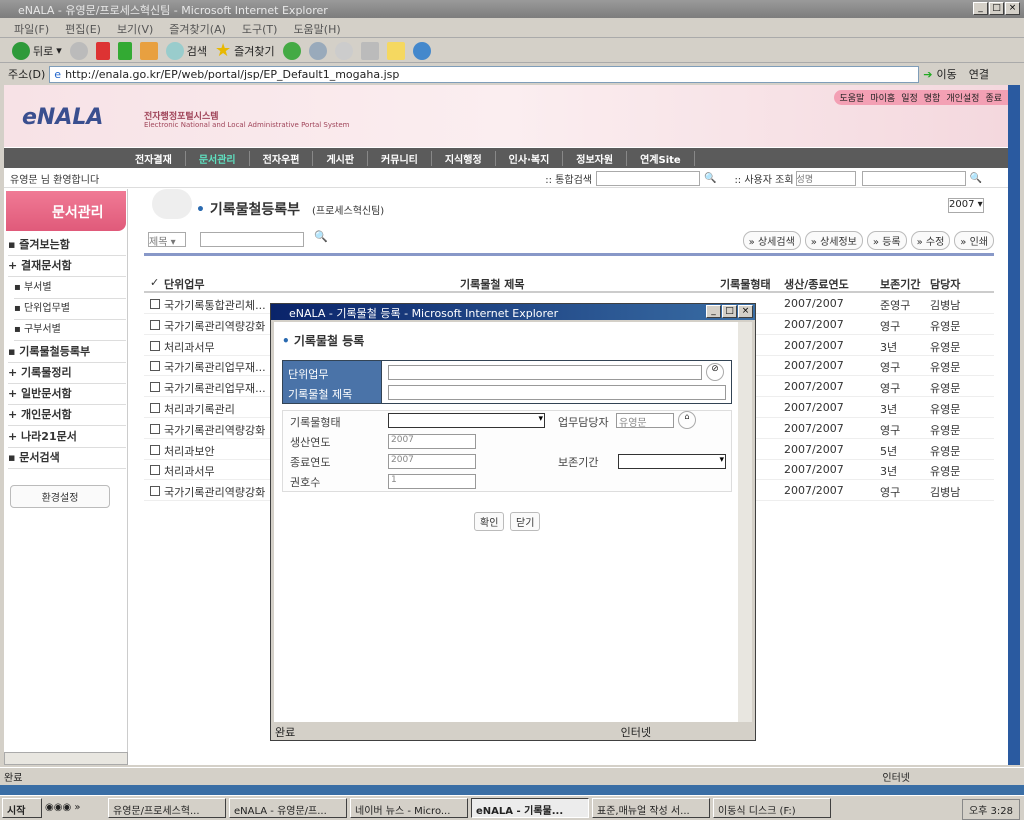  Describe the element at coordinates (913, 178) in the screenshot. I see `user-search-input` at that location.